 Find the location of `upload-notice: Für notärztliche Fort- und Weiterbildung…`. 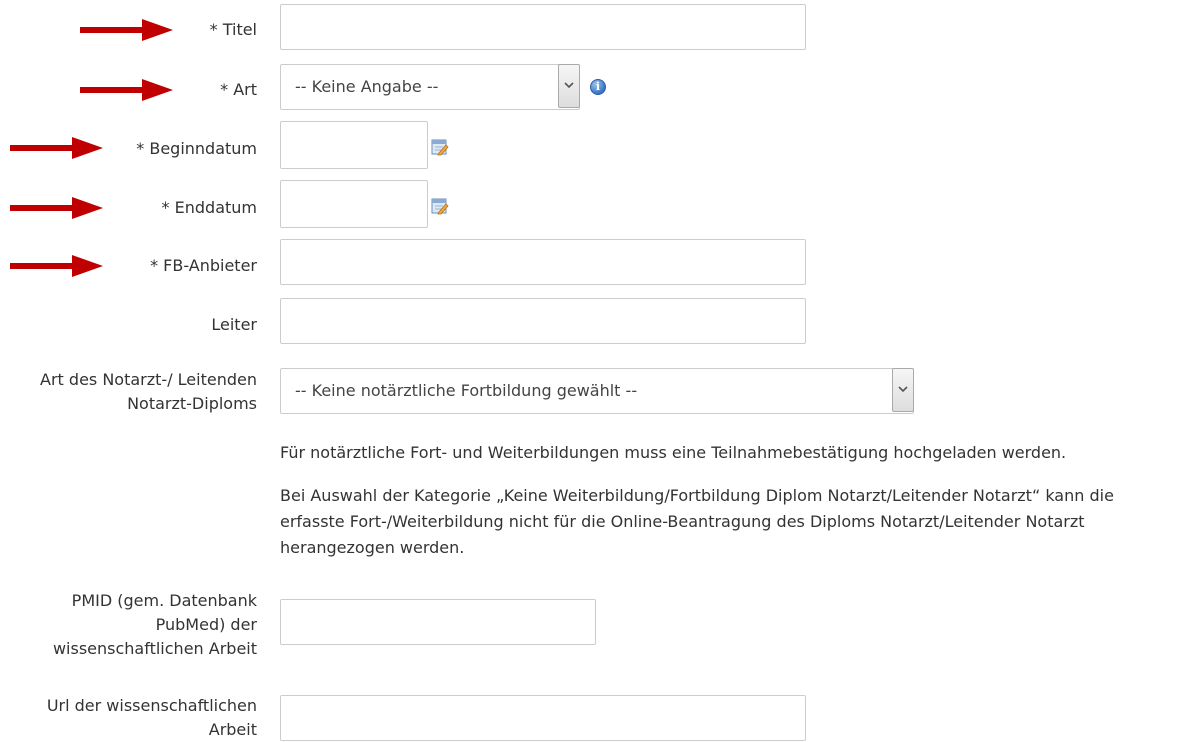

upload-notice: Für notärztliche Fort- und Weiterbildung… is located at coordinates (673, 452).